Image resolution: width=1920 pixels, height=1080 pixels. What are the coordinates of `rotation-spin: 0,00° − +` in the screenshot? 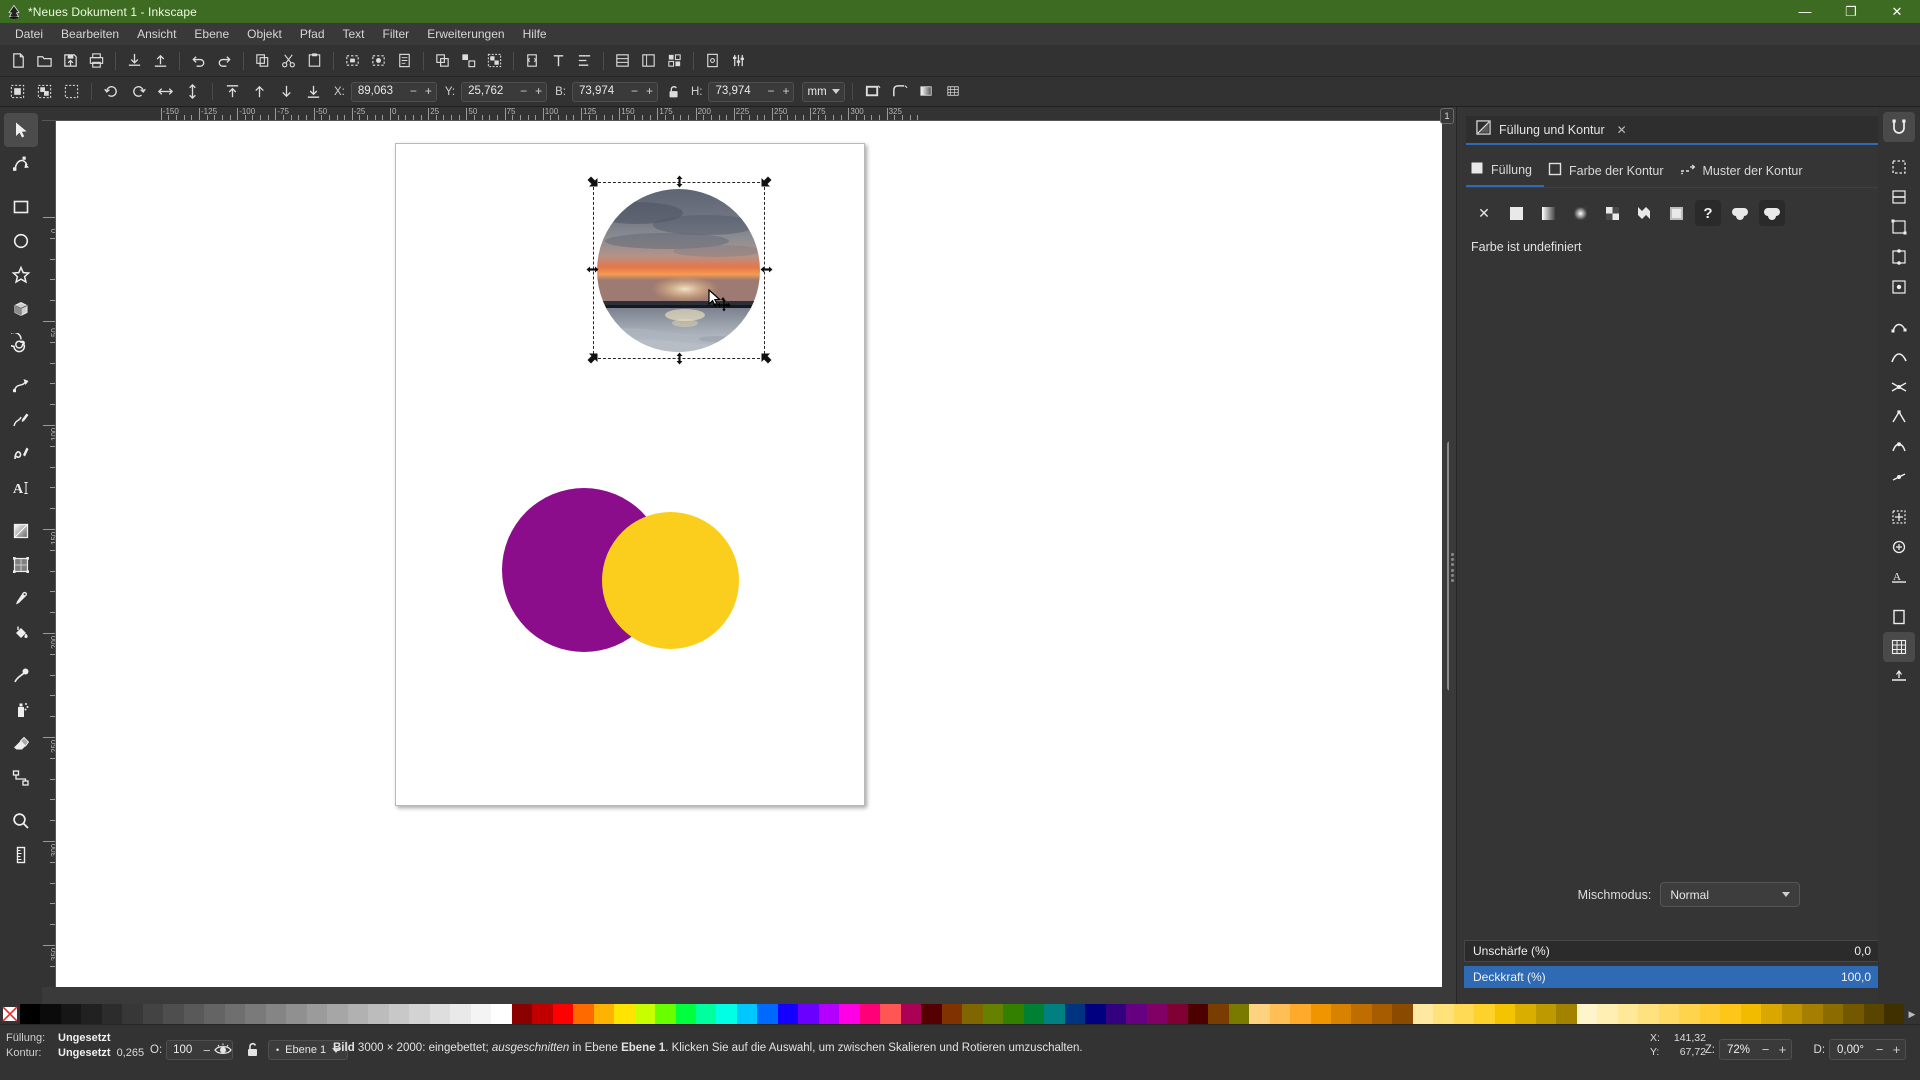 It's located at (1867, 1049).